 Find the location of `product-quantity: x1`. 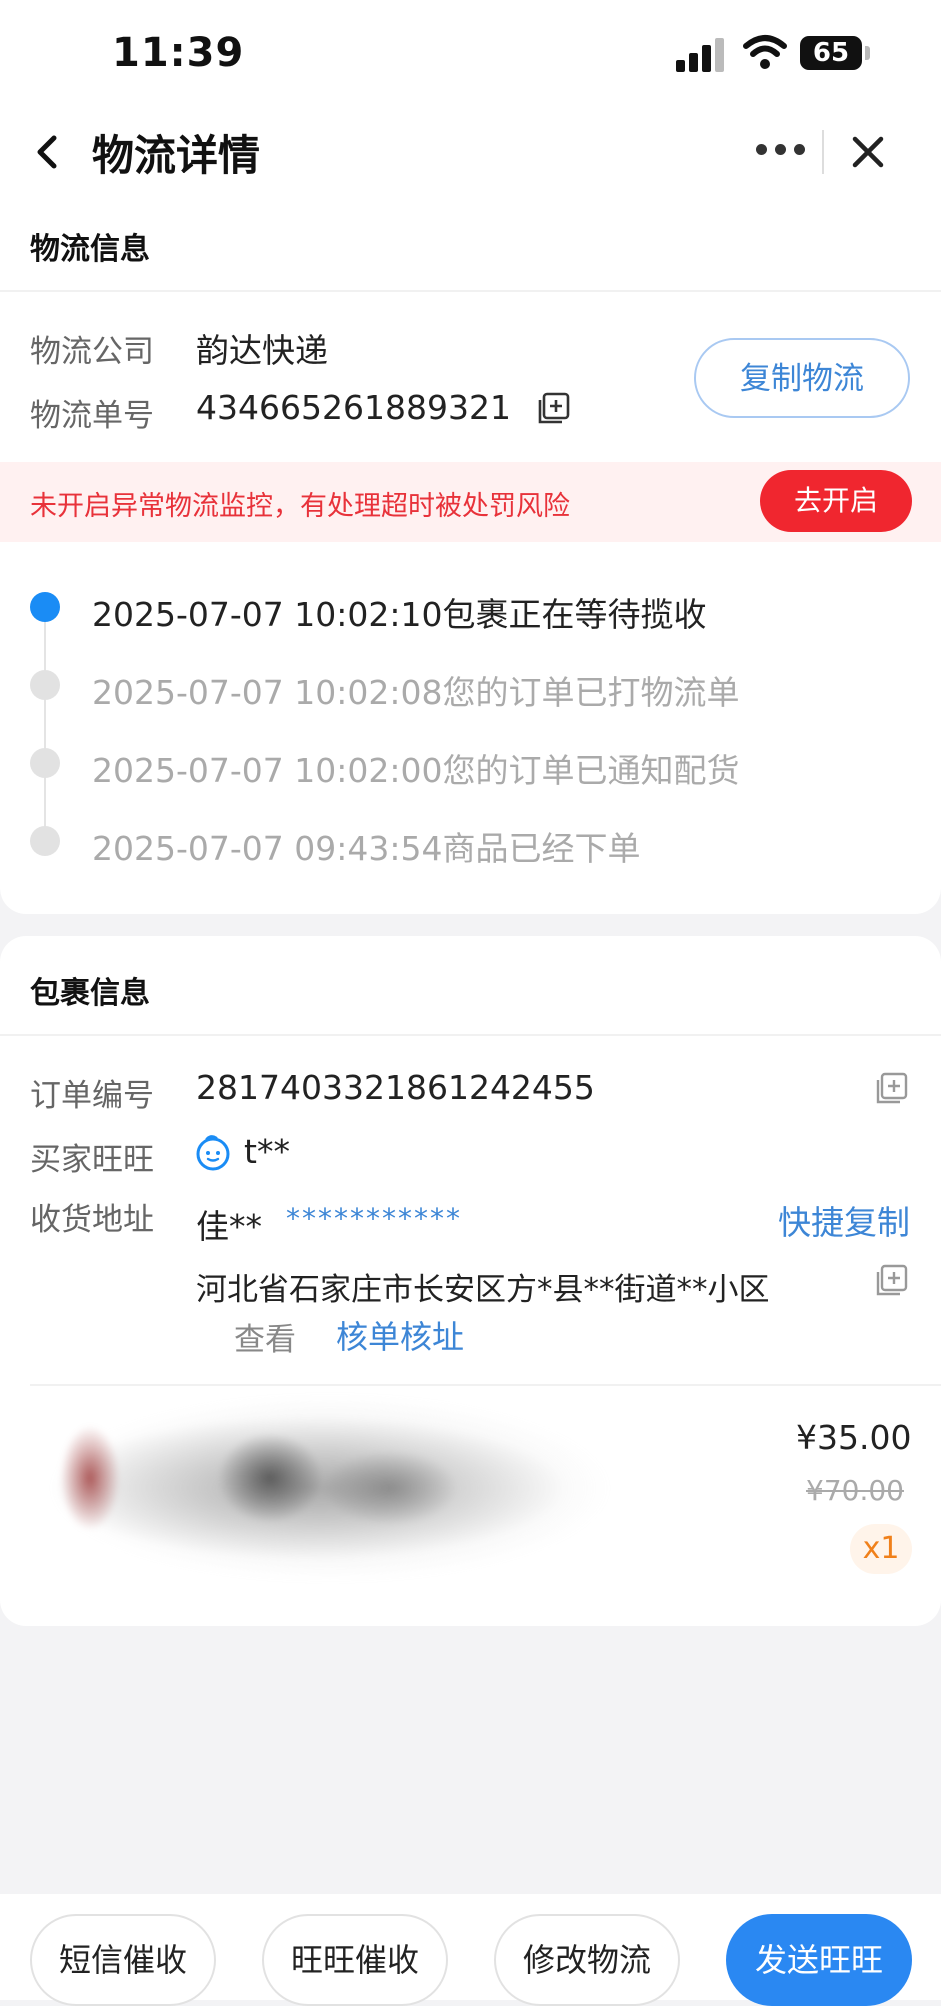

product-quantity: x1 is located at coordinates (881, 1549).